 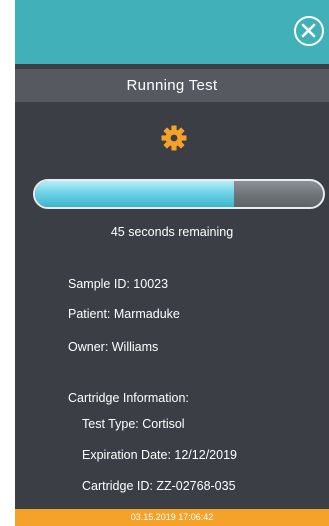 What do you see at coordinates (159, 455) in the screenshot?
I see `expiration-date: Expiration Date: 12/12/2019` at bounding box center [159, 455].